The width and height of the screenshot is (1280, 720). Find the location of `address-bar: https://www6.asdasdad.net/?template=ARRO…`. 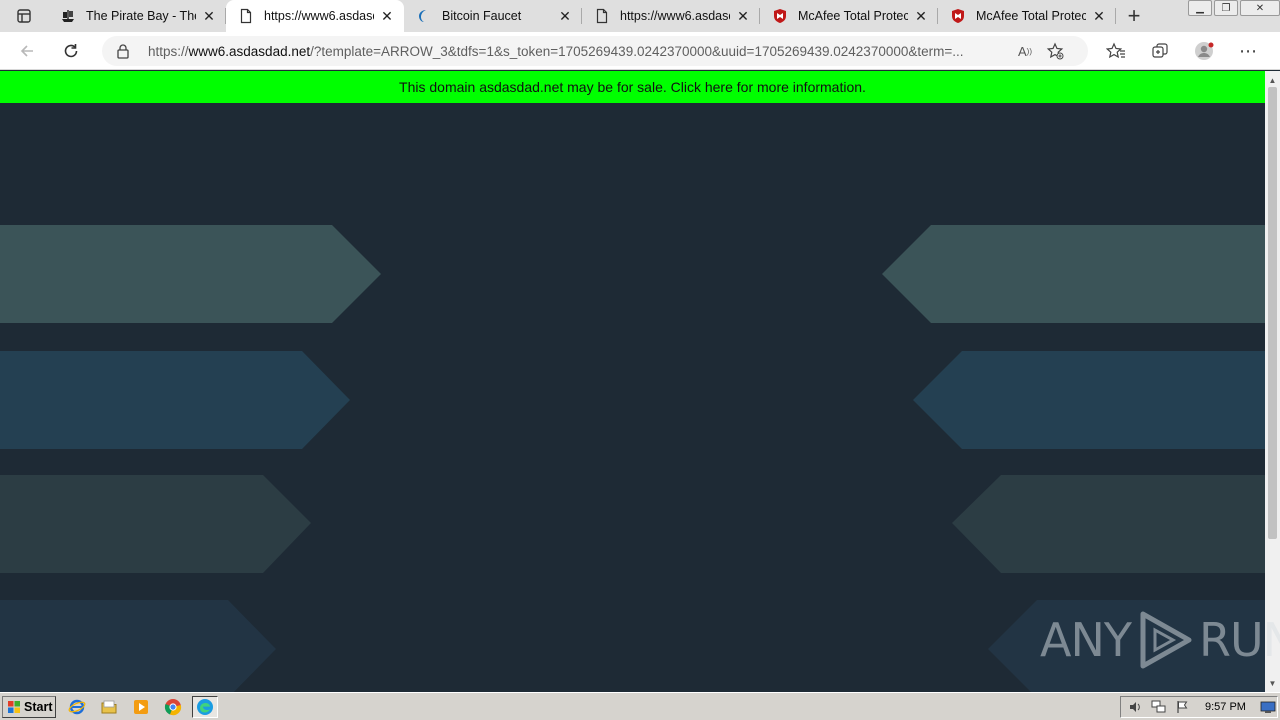

address-bar: https://www6.asdasdad.net/?template=ARRO… is located at coordinates (595, 51).